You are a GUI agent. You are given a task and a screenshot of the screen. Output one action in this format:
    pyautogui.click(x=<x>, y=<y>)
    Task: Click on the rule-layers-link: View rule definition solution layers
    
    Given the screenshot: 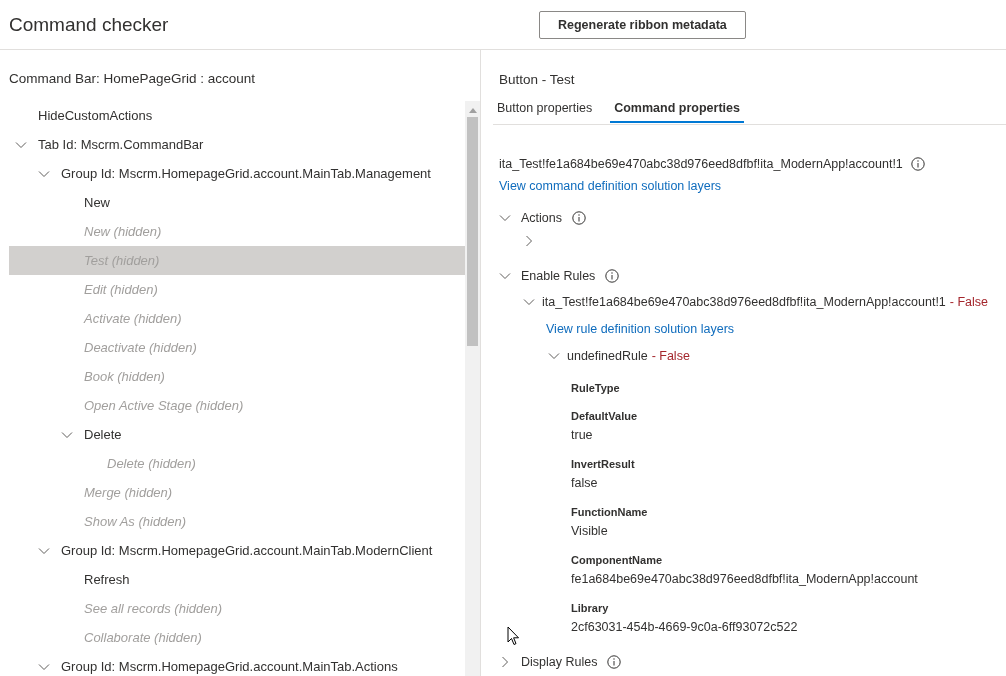 What is the action you would take?
    pyautogui.click(x=640, y=329)
    